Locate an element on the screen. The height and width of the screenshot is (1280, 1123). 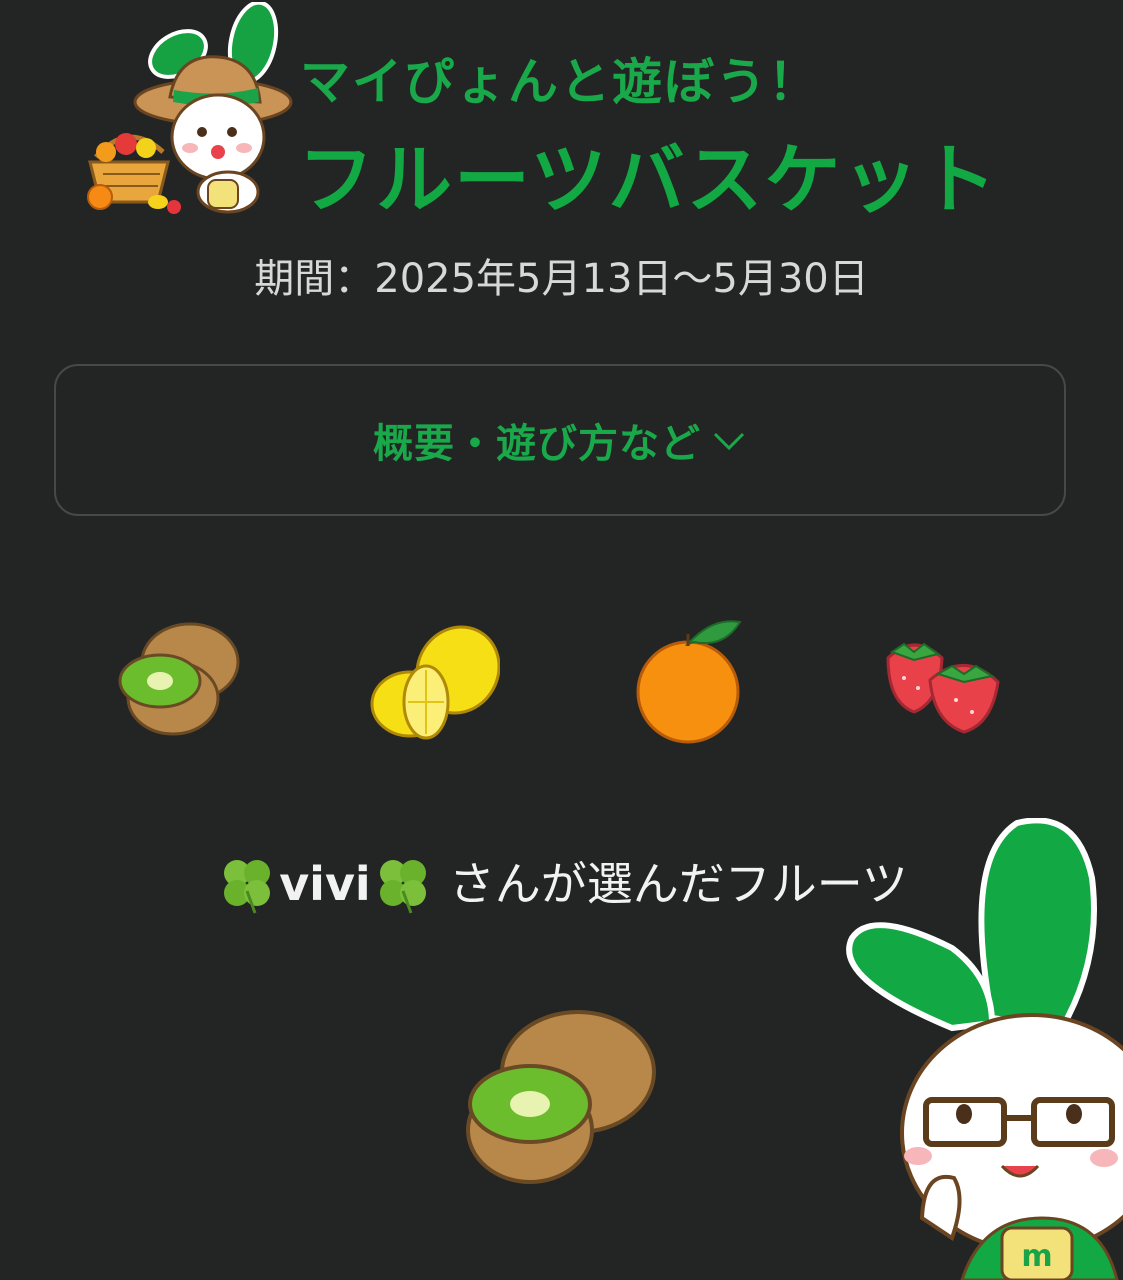
page-subtitle: マイぴょんと遊ぼう！ is located at coordinates (560, 82).